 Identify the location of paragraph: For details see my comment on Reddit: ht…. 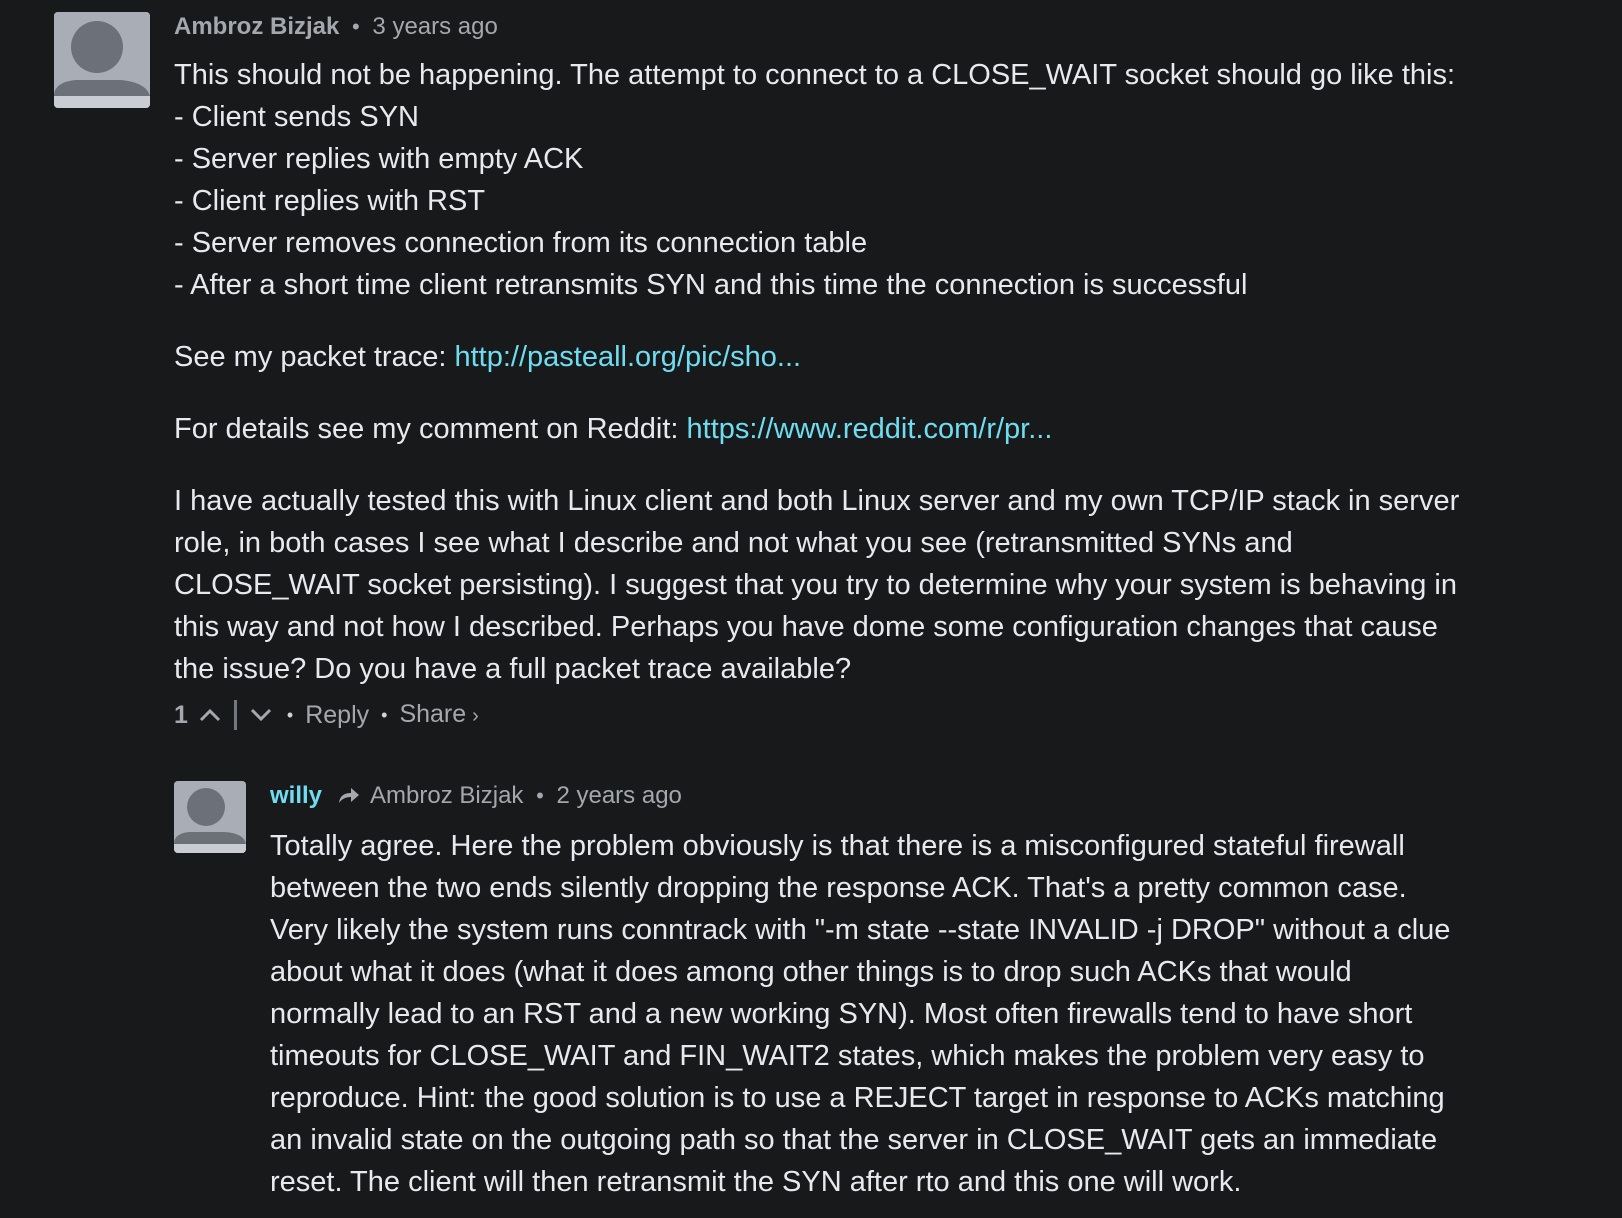
(844, 429).